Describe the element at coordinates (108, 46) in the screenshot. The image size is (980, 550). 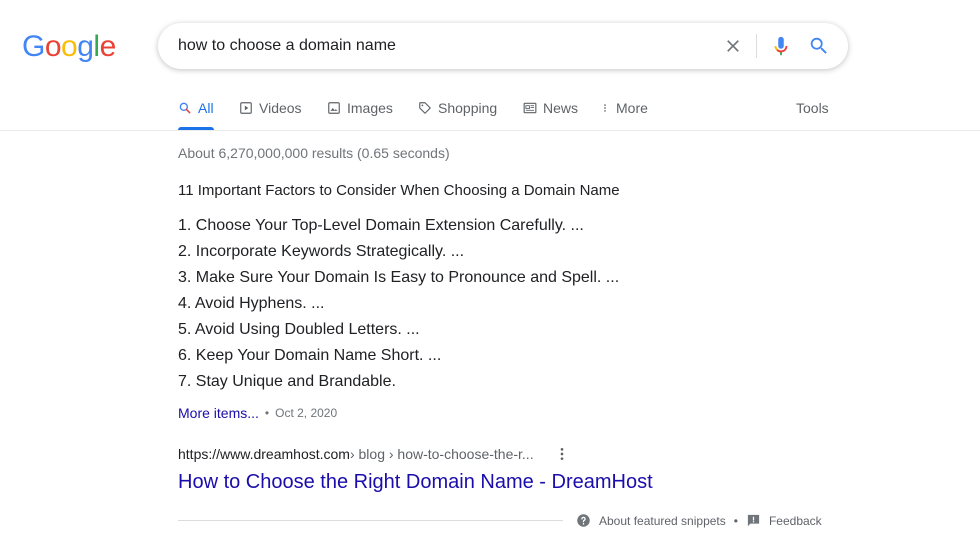
I see `logo-letter: e` at that location.